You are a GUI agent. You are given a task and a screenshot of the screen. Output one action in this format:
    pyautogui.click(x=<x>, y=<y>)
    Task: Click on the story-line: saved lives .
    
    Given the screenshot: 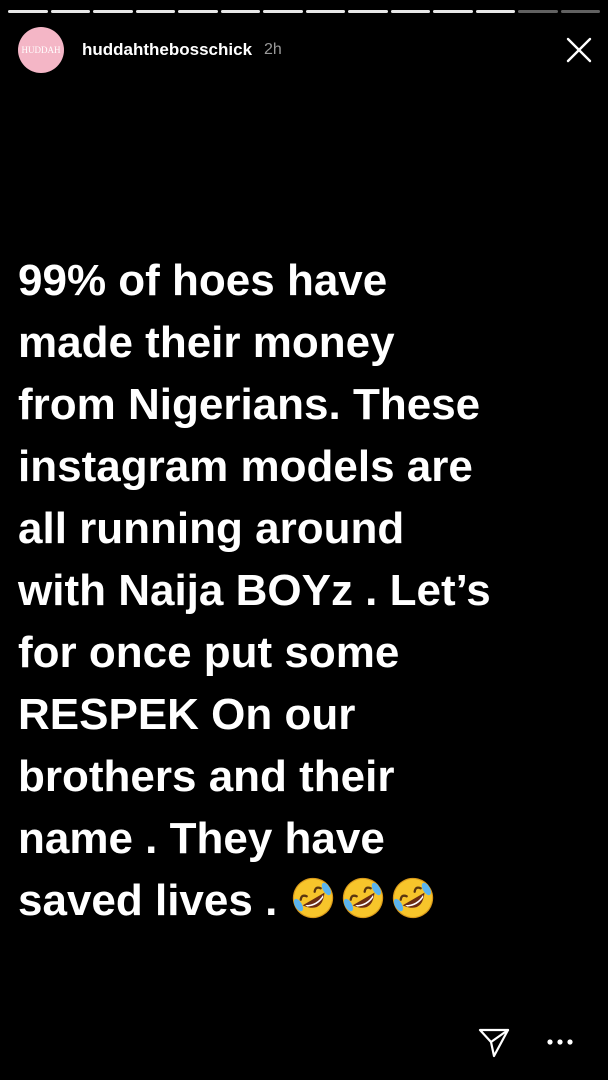 What is the action you would take?
    pyautogui.click(x=148, y=900)
    